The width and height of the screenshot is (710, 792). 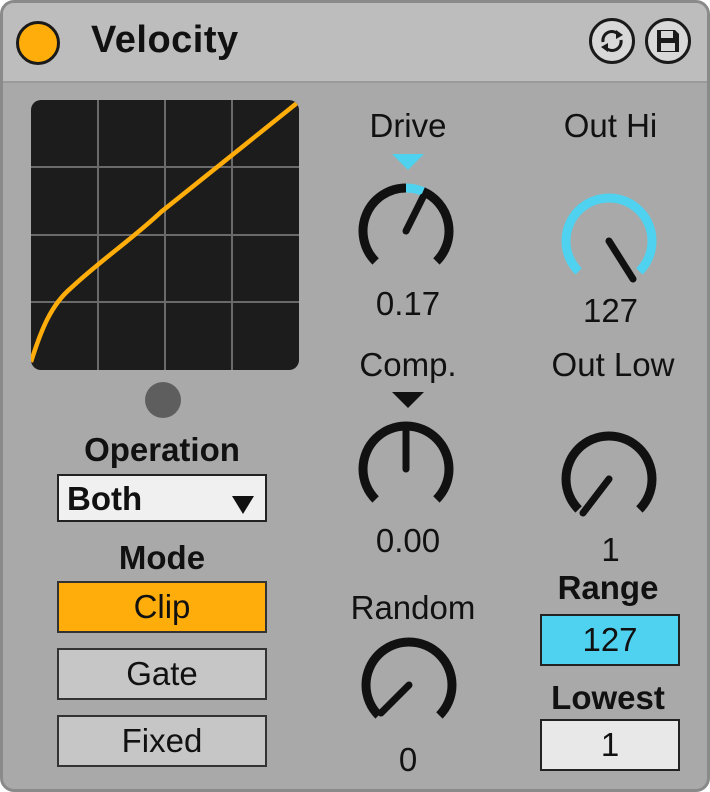 What do you see at coordinates (408, 364) in the screenshot?
I see `comp-label: Comp.` at bounding box center [408, 364].